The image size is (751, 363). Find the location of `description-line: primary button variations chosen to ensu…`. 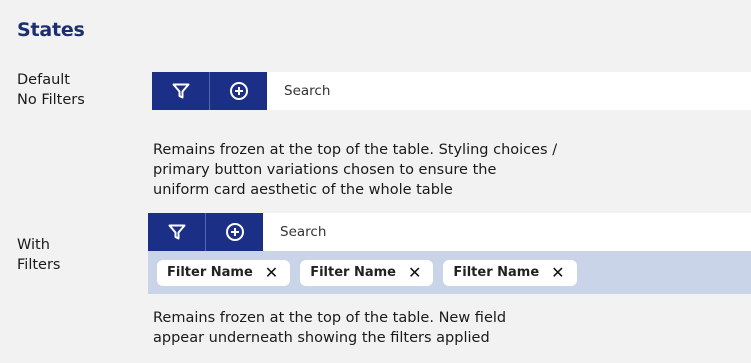

description-line: primary button variations chosen to ensu… is located at coordinates (325, 170).